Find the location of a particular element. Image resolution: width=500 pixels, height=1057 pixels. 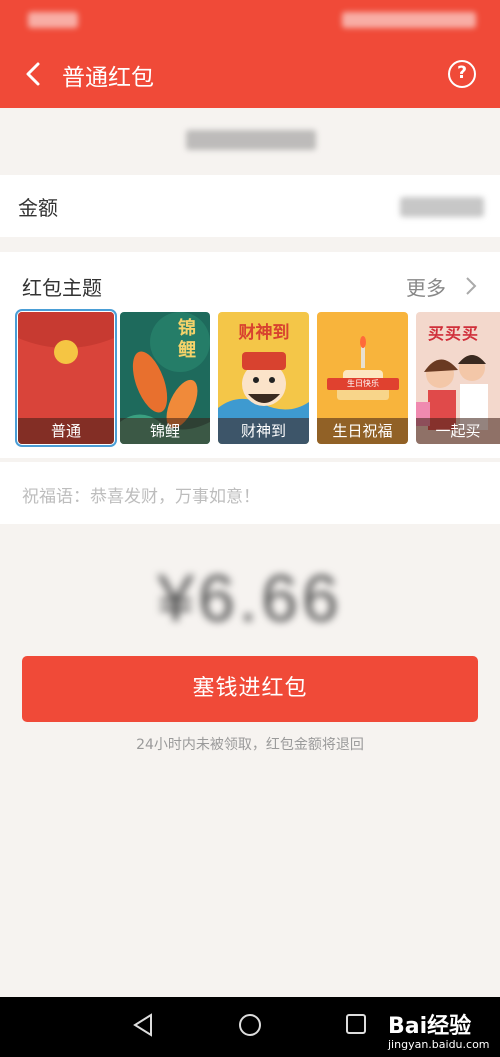

theme-card-birthday: 生日快乐 生日祝福 is located at coordinates (362, 378).